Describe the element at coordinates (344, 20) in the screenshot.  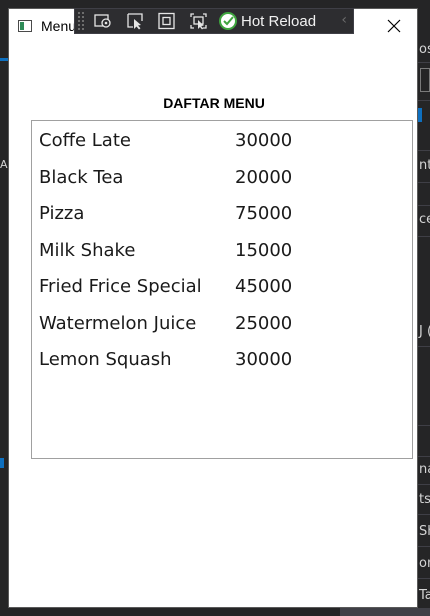
I see `collapse-toolbar-button: ‹` at that location.